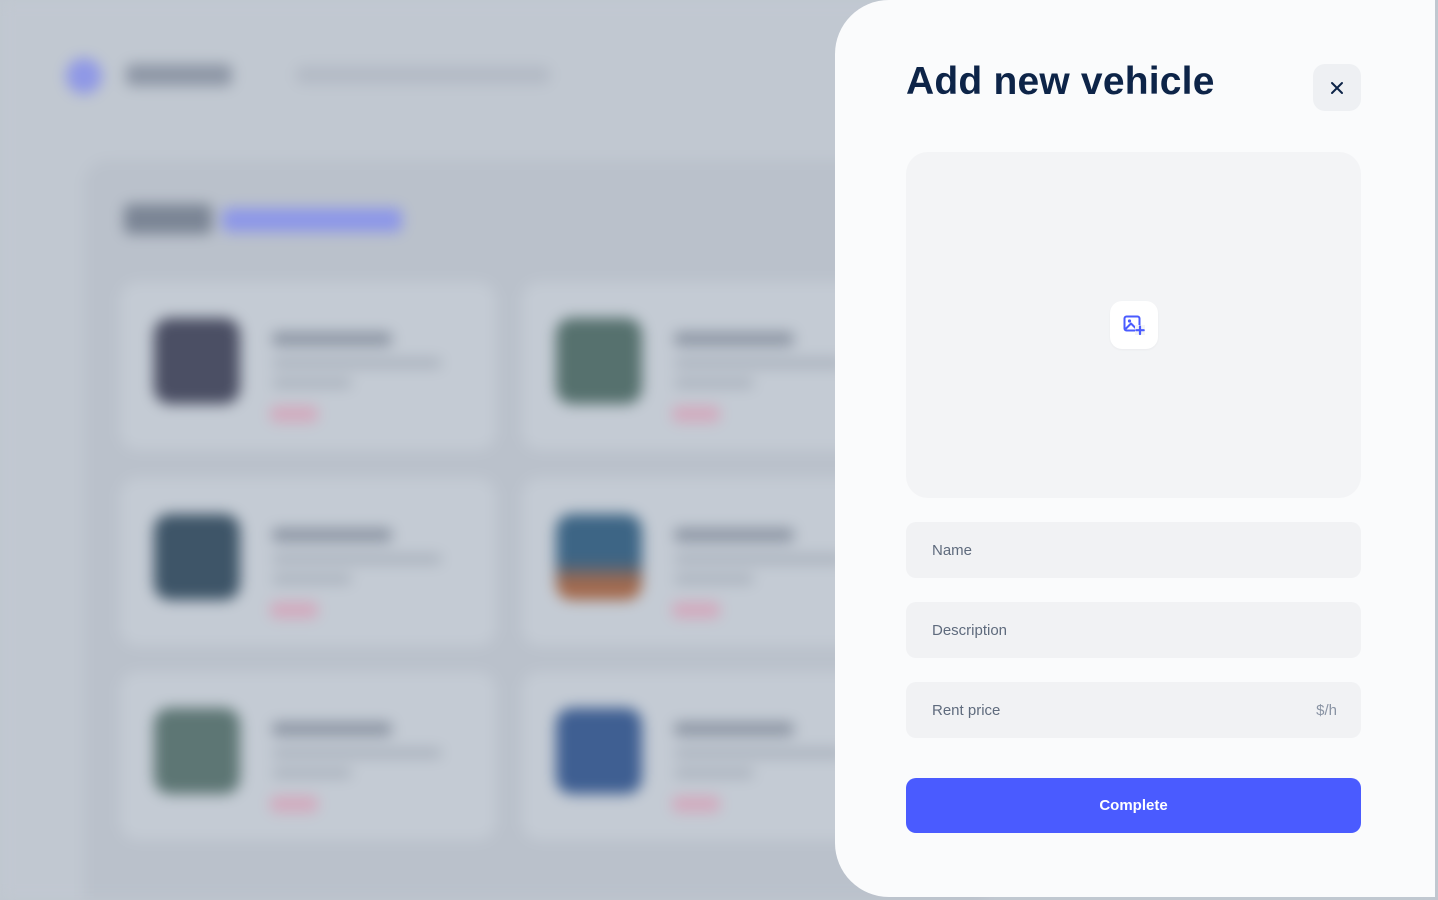  Describe the element at coordinates (179, 75) in the screenshot. I see `app-brand-placeholder` at that location.